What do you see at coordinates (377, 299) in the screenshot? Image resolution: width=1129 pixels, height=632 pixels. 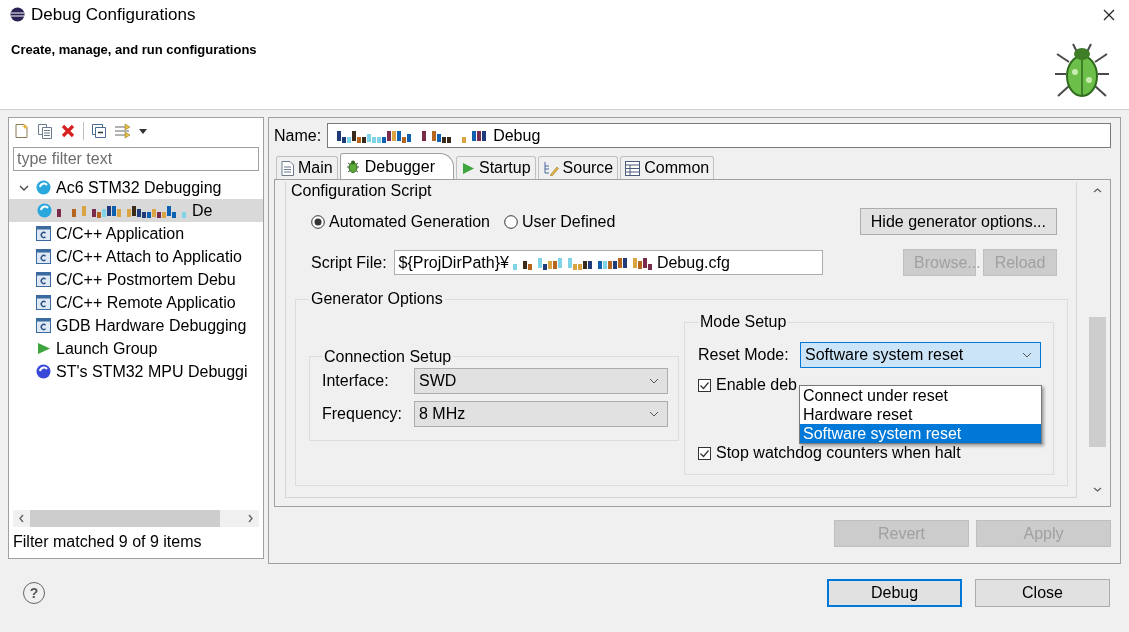 I see `group-title: Generator Options` at bounding box center [377, 299].